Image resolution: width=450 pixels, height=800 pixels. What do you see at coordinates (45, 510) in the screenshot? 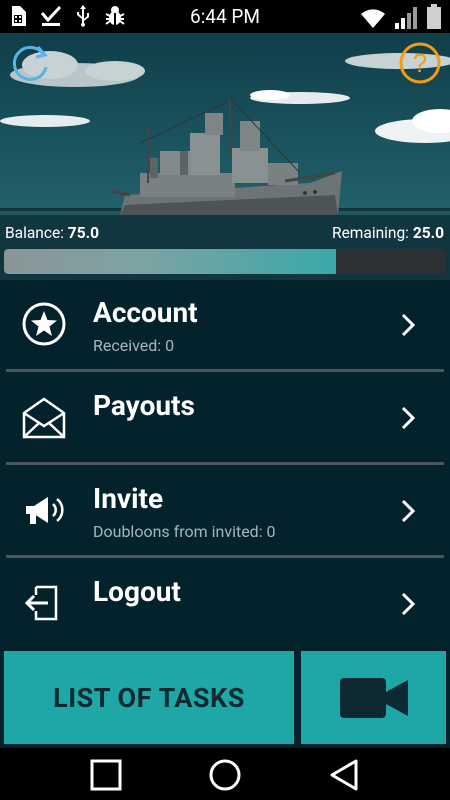
I see `megaphone-icon` at bounding box center [45, 510].